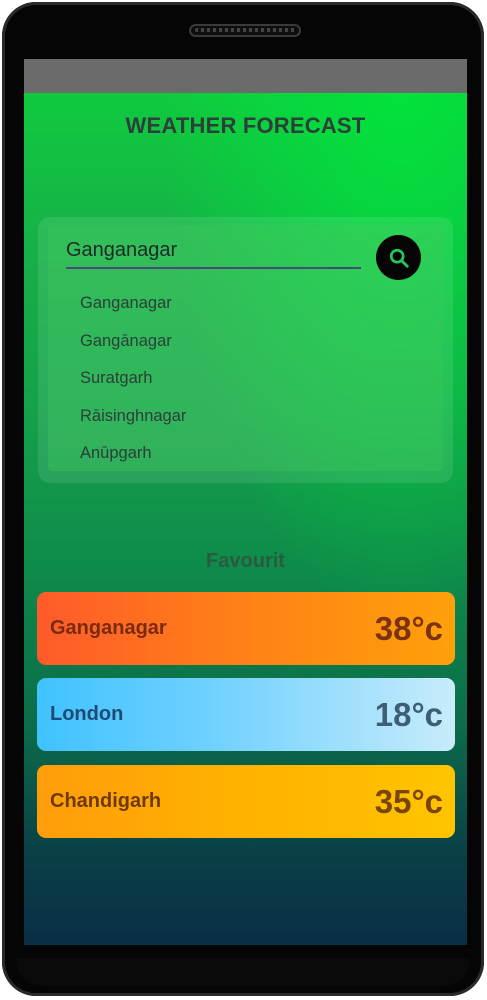  I want to click on search-icon, so click(399, 258).